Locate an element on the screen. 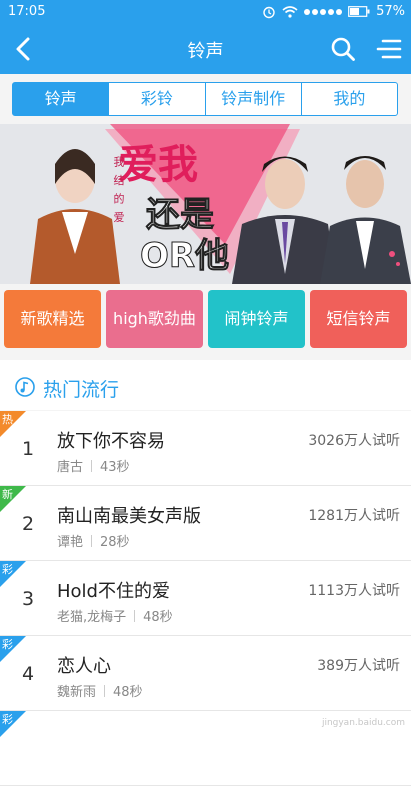 This screenshot has height=786, width=411. artist-name: 老猫,龙梅子 is located at coordinates (92, 617).